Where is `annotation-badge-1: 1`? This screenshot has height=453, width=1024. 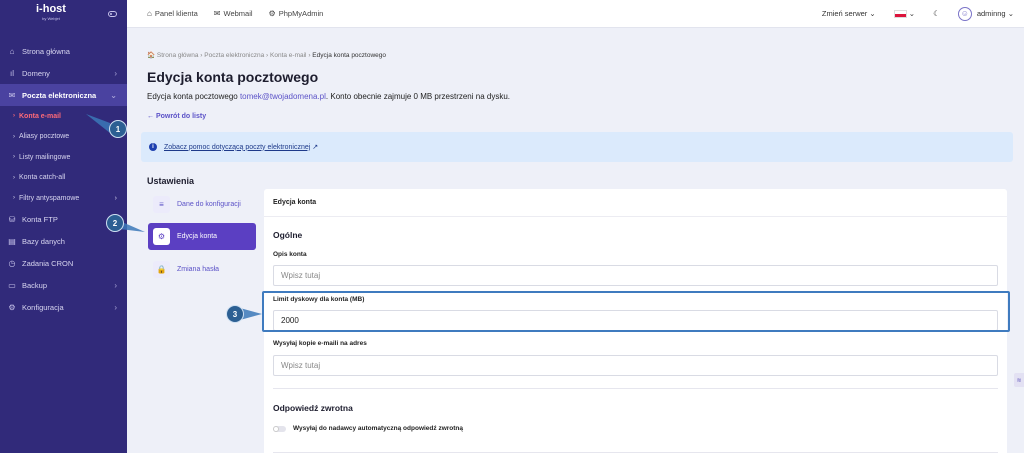 annotation-badge-1: 1 is located at coordinates (118, 129).